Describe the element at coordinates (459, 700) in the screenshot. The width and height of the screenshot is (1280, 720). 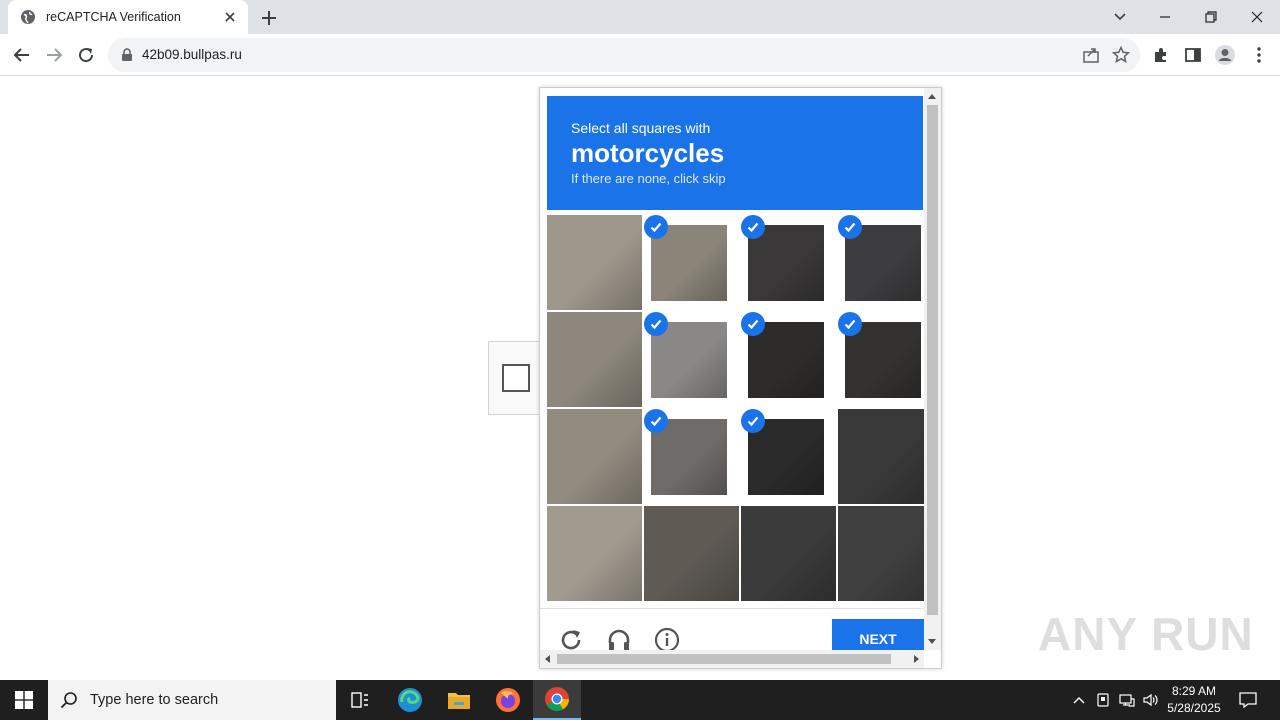
I see `taskbar-file-explorer` at that location.